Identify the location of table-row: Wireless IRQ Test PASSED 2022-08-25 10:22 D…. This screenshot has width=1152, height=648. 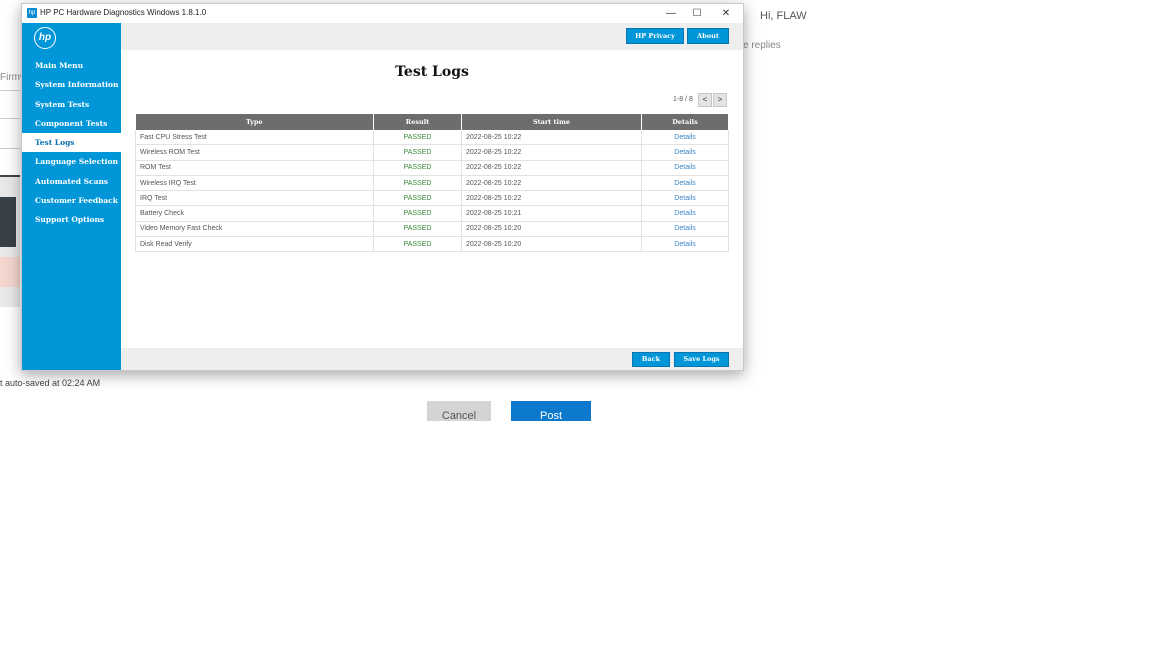
(432, 183).